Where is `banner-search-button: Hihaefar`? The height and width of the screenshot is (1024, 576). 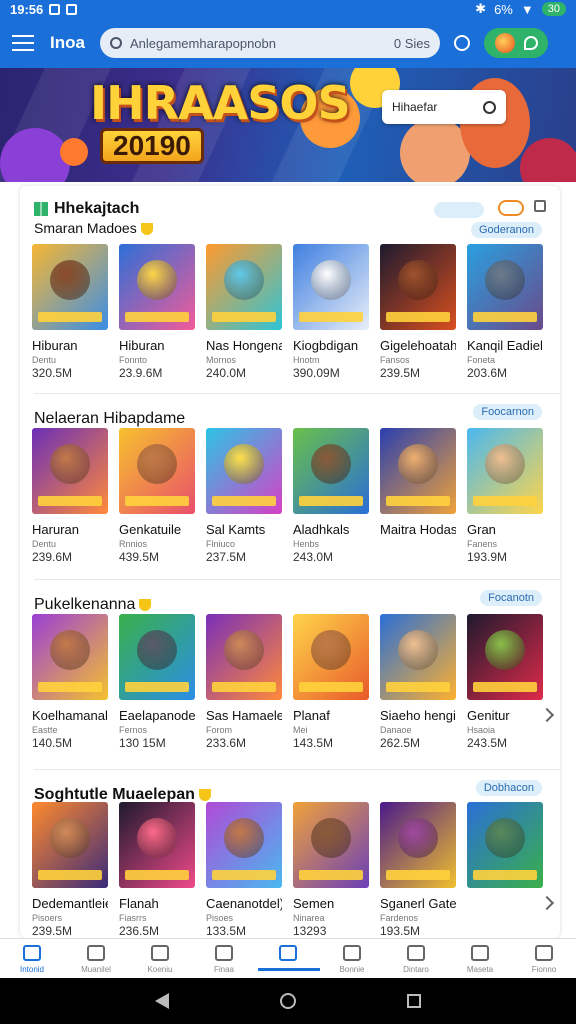 banner-search-button: Hihaefar is located at coordinates (444, 107).